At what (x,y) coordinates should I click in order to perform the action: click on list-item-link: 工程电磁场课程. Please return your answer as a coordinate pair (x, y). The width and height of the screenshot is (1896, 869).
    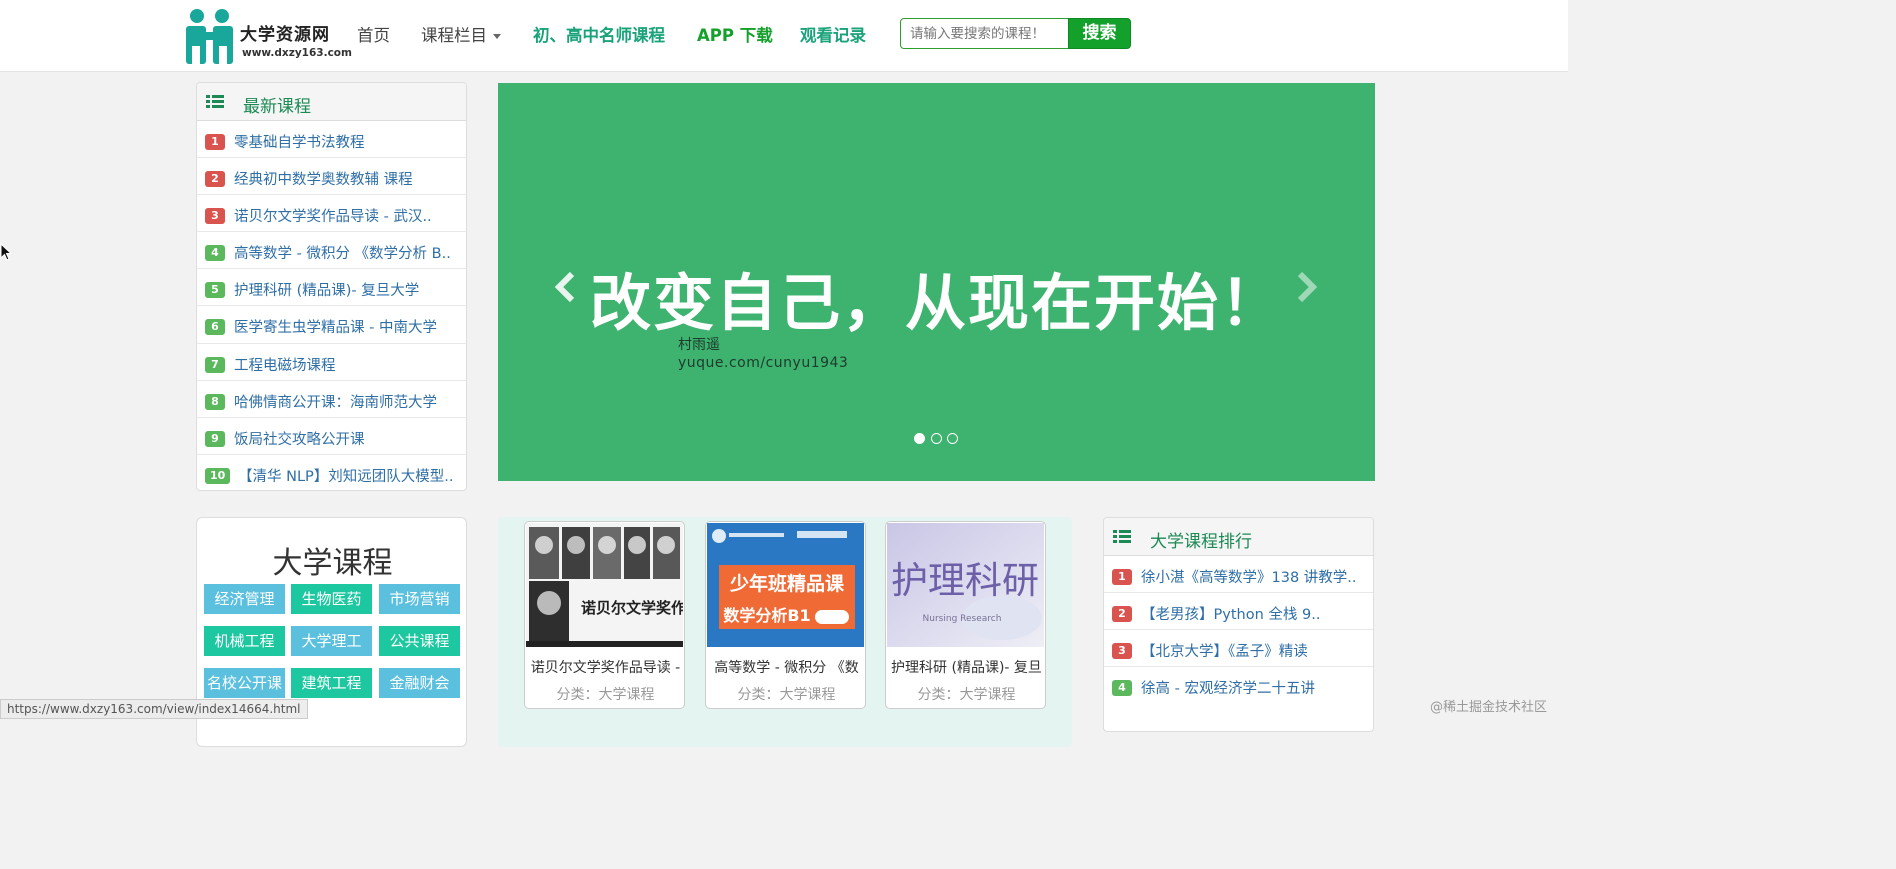
    Looking at the image, I should click on (285, 364).